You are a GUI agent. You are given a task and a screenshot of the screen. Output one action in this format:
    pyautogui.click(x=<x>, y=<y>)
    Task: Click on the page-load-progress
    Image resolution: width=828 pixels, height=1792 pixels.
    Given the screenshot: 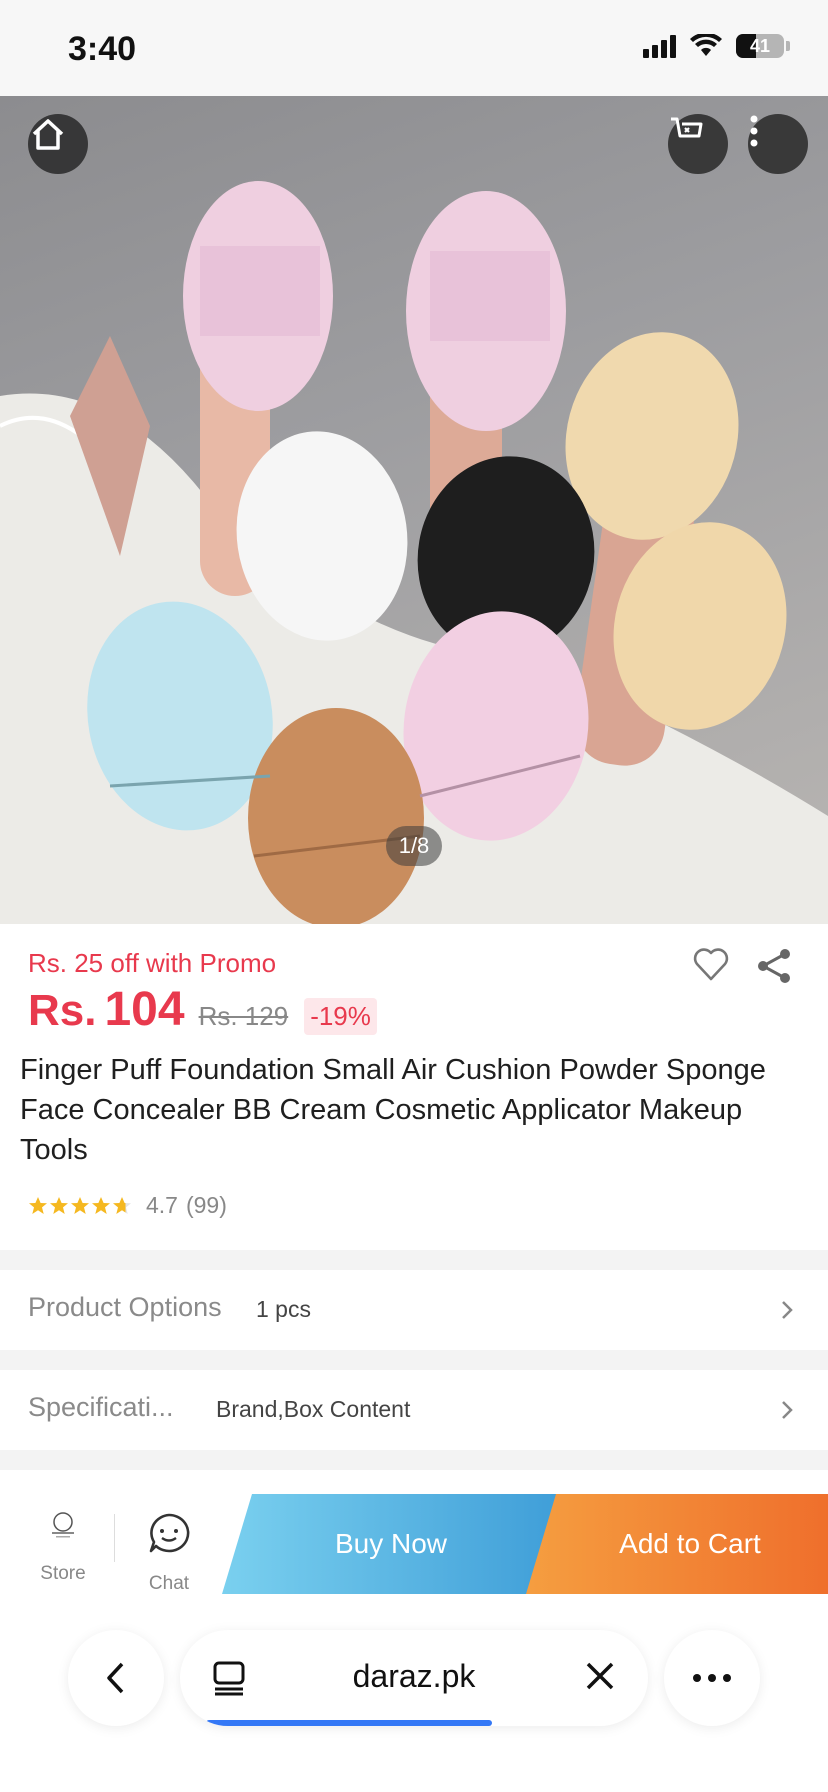 What is the action you would take?
    pyautogui.click(x=349, y=1723)
    